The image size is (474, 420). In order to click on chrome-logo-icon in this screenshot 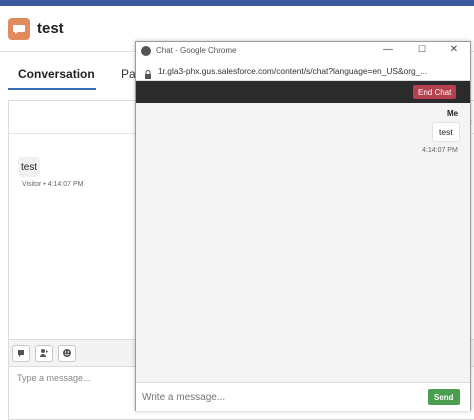, I will do `click(146, 51)`.